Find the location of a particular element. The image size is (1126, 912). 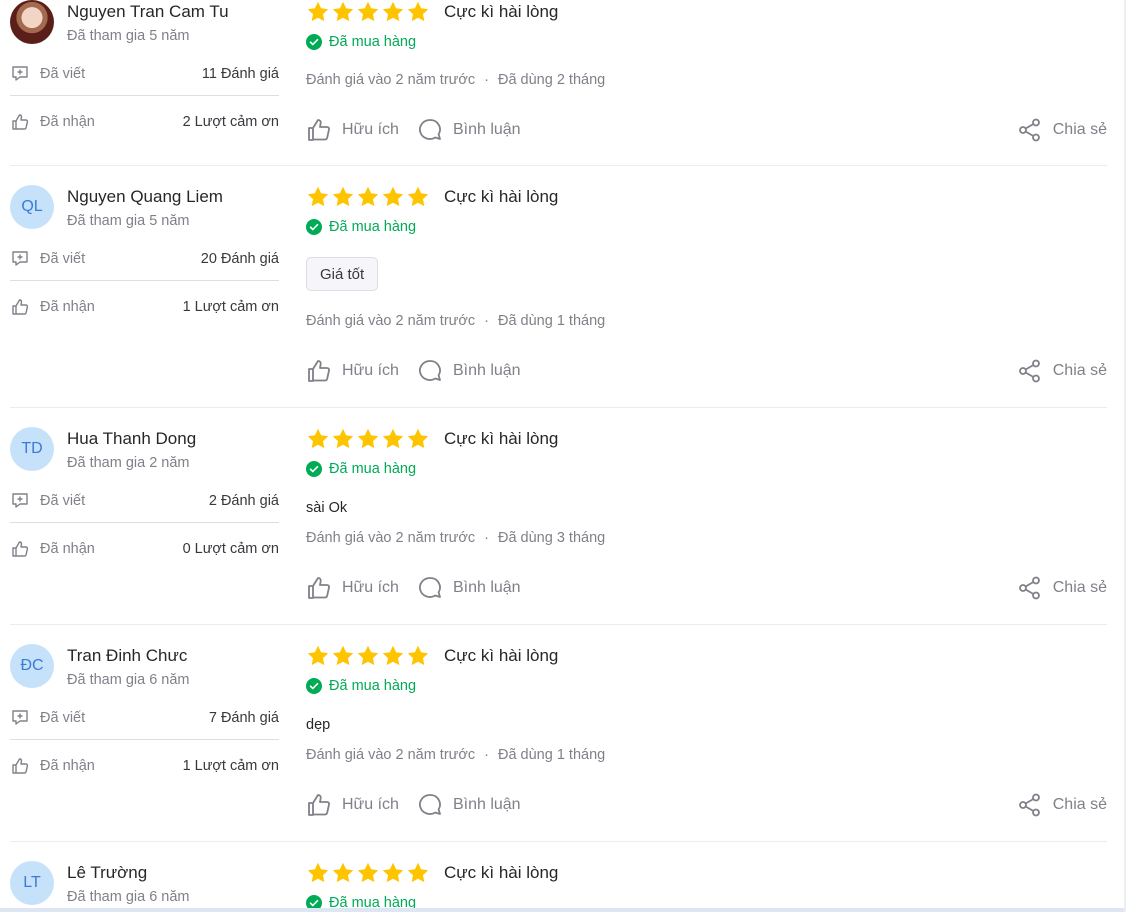

written-value: 20 Đánh giá is located at coordinates (239, 259).